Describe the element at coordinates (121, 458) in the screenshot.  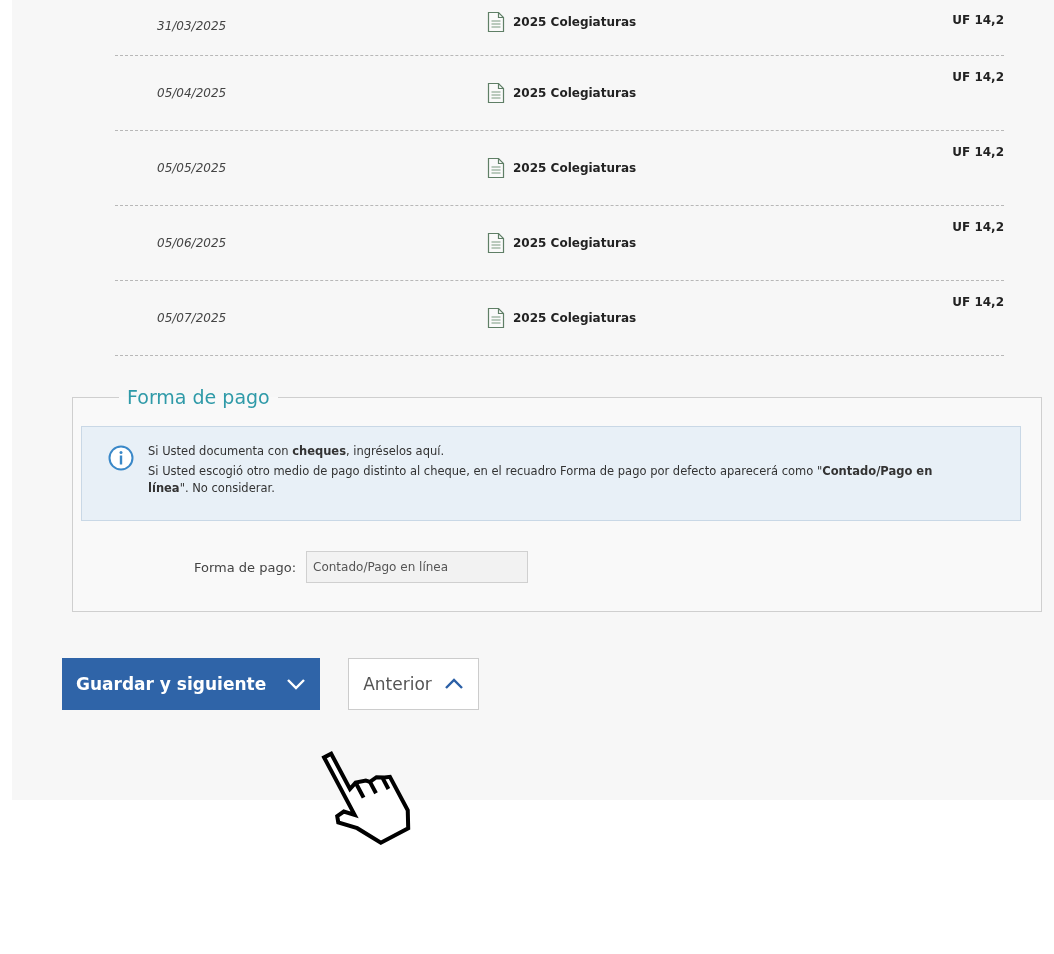
I see `info-icon` at that location.